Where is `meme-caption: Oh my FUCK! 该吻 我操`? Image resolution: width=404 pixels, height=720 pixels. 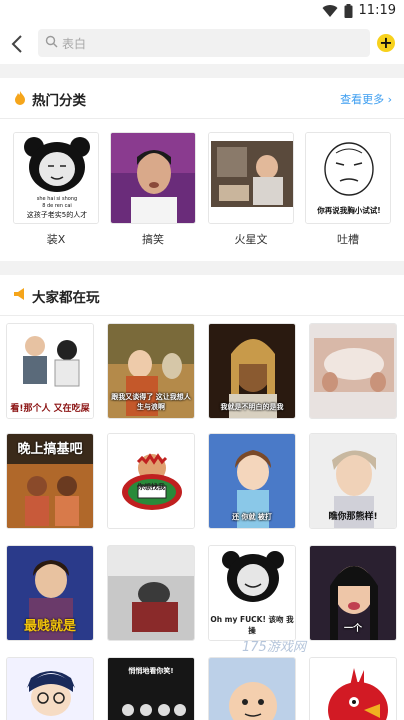 meme-caption: Oh my FUCK! 该吻 我操 is located at coordinates (252, 625).